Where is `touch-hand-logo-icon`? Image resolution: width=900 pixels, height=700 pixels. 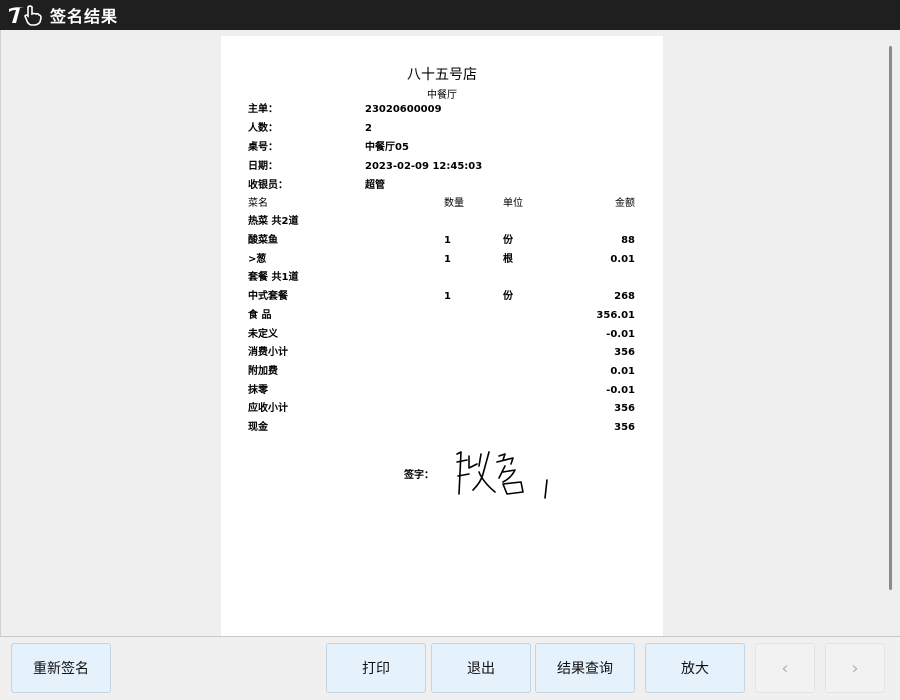
touch-hand-logo-icon is located at coordinates (26, 15).